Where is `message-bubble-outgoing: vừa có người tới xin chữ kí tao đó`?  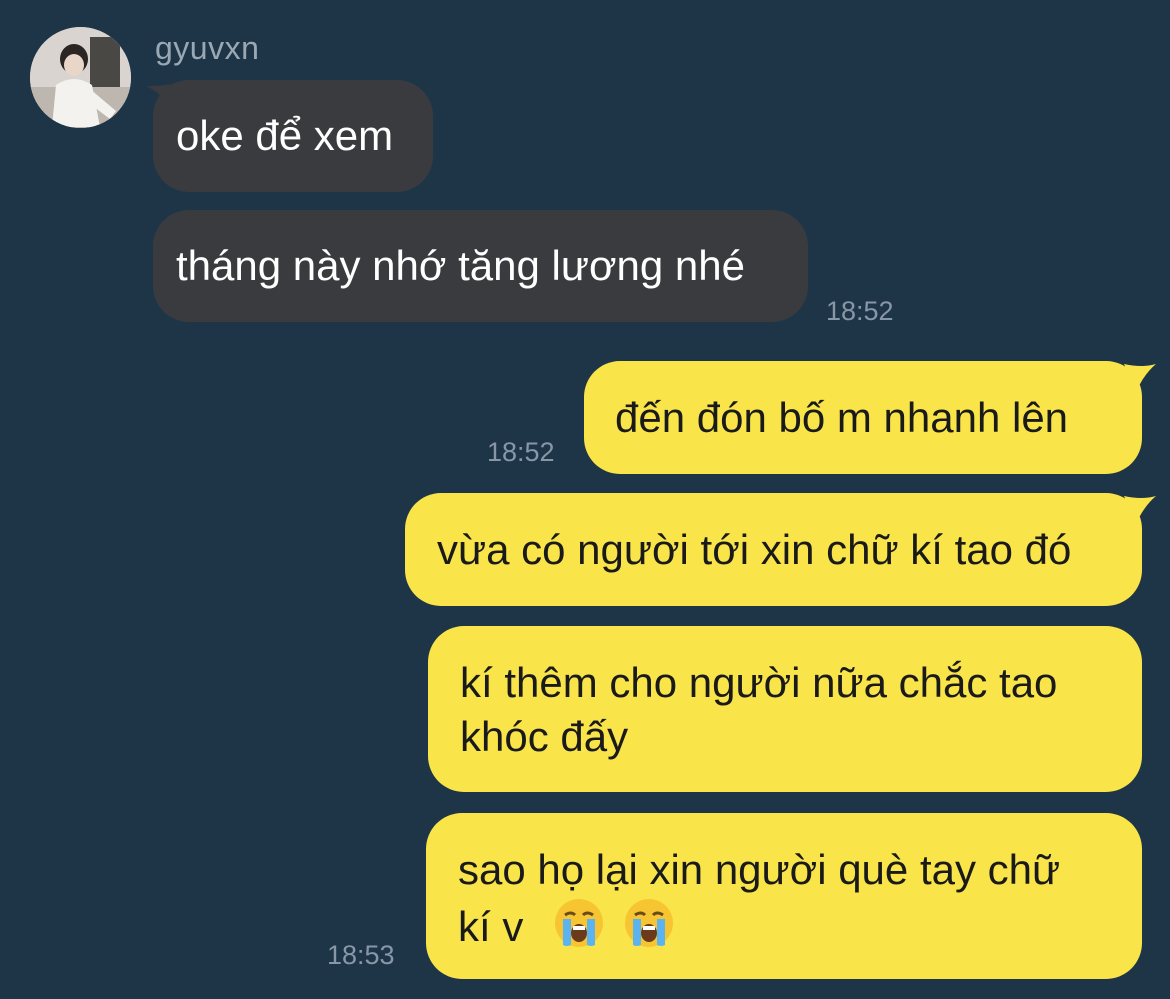
message-bubble-outgoing: vừa có người tới xin chữ kí tao đó is located at coordinates (773, 549).